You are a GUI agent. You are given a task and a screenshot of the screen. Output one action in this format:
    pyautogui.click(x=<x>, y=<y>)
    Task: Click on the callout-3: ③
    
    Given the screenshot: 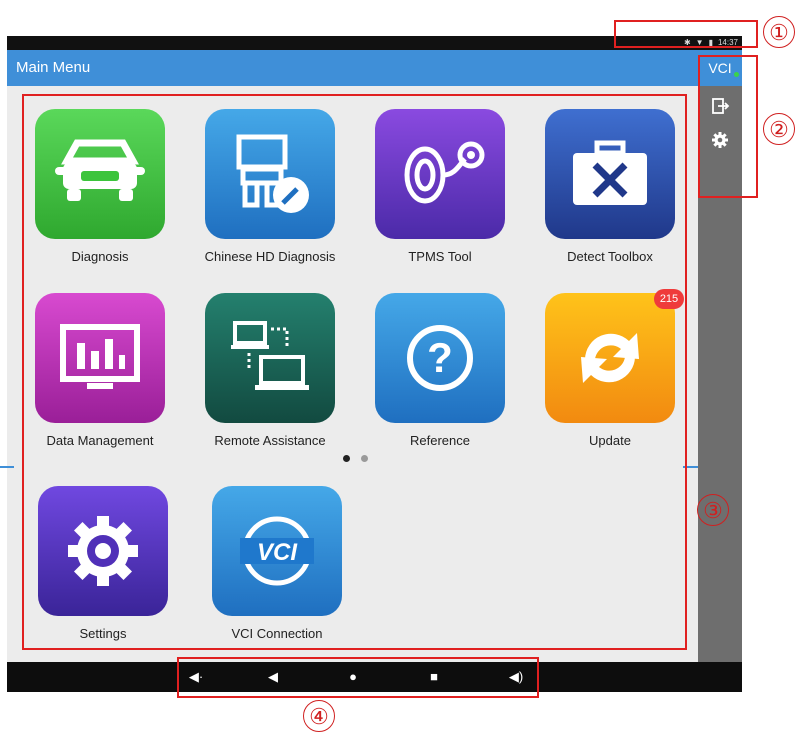 What is the action you would take?
    pyautogui.click(x=713, y=510)
    